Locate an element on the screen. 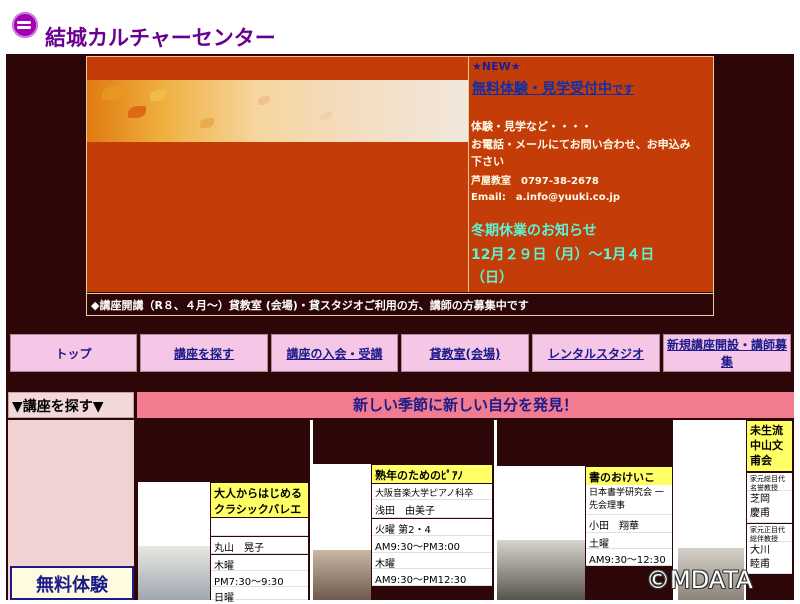 The image size is (800, 604). notice-dates-end: （日） is located at coordinates (492, 278).